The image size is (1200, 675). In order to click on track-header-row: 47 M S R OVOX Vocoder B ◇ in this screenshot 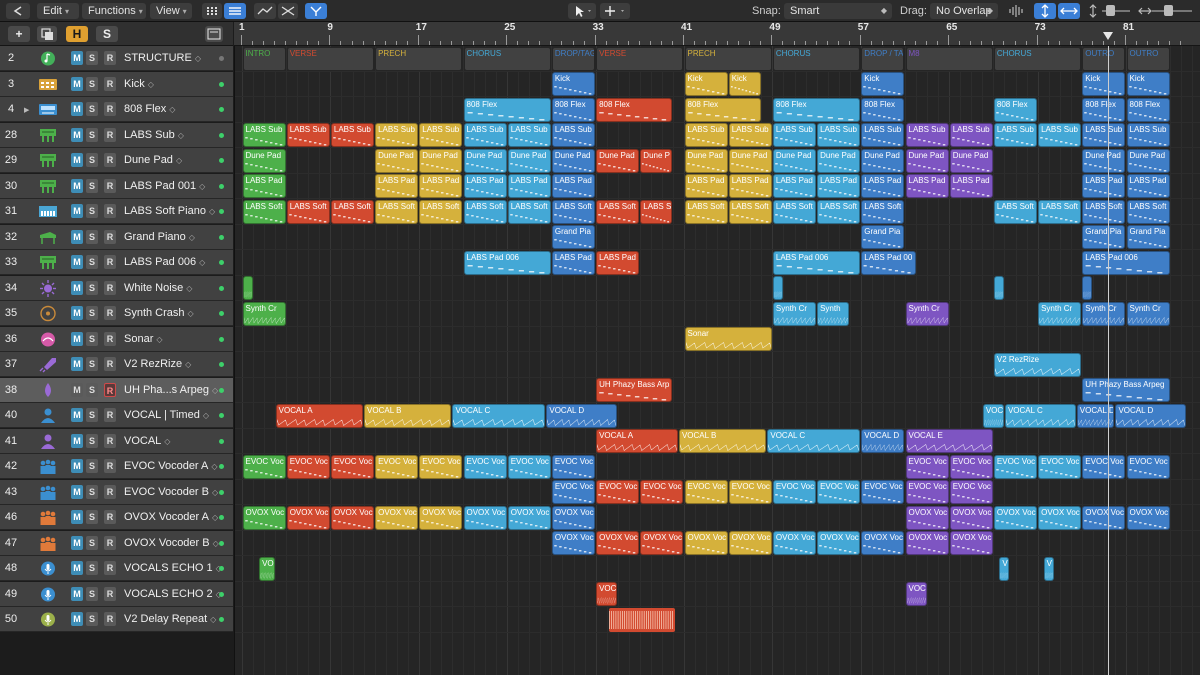, I will do `click(116, 543)`.